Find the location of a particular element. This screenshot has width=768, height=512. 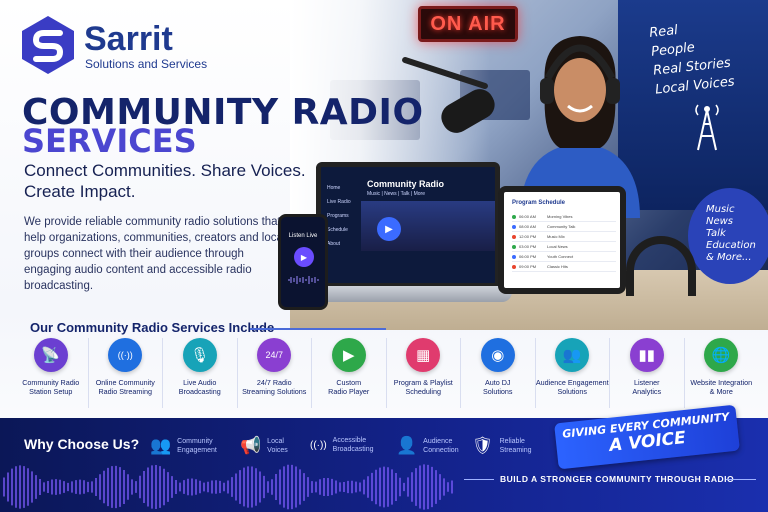

schedule-row: 06:00 AM Morning Vibes is located at coordinates (564, 217).